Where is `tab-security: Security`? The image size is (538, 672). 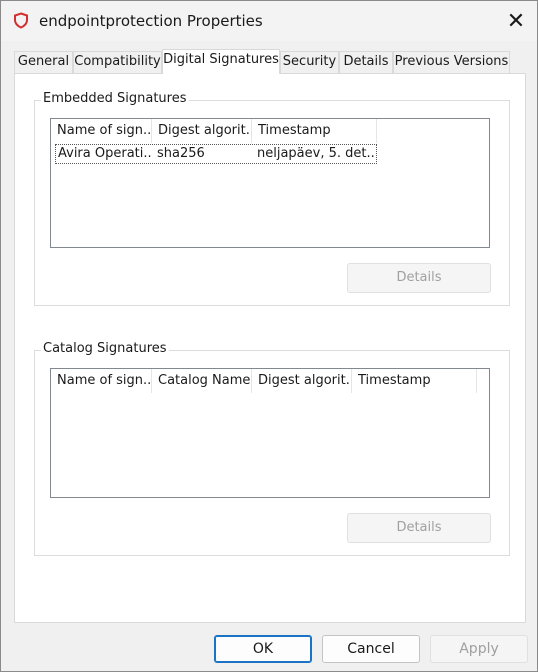 tab-security: Security is located at coordinates (309, 62).